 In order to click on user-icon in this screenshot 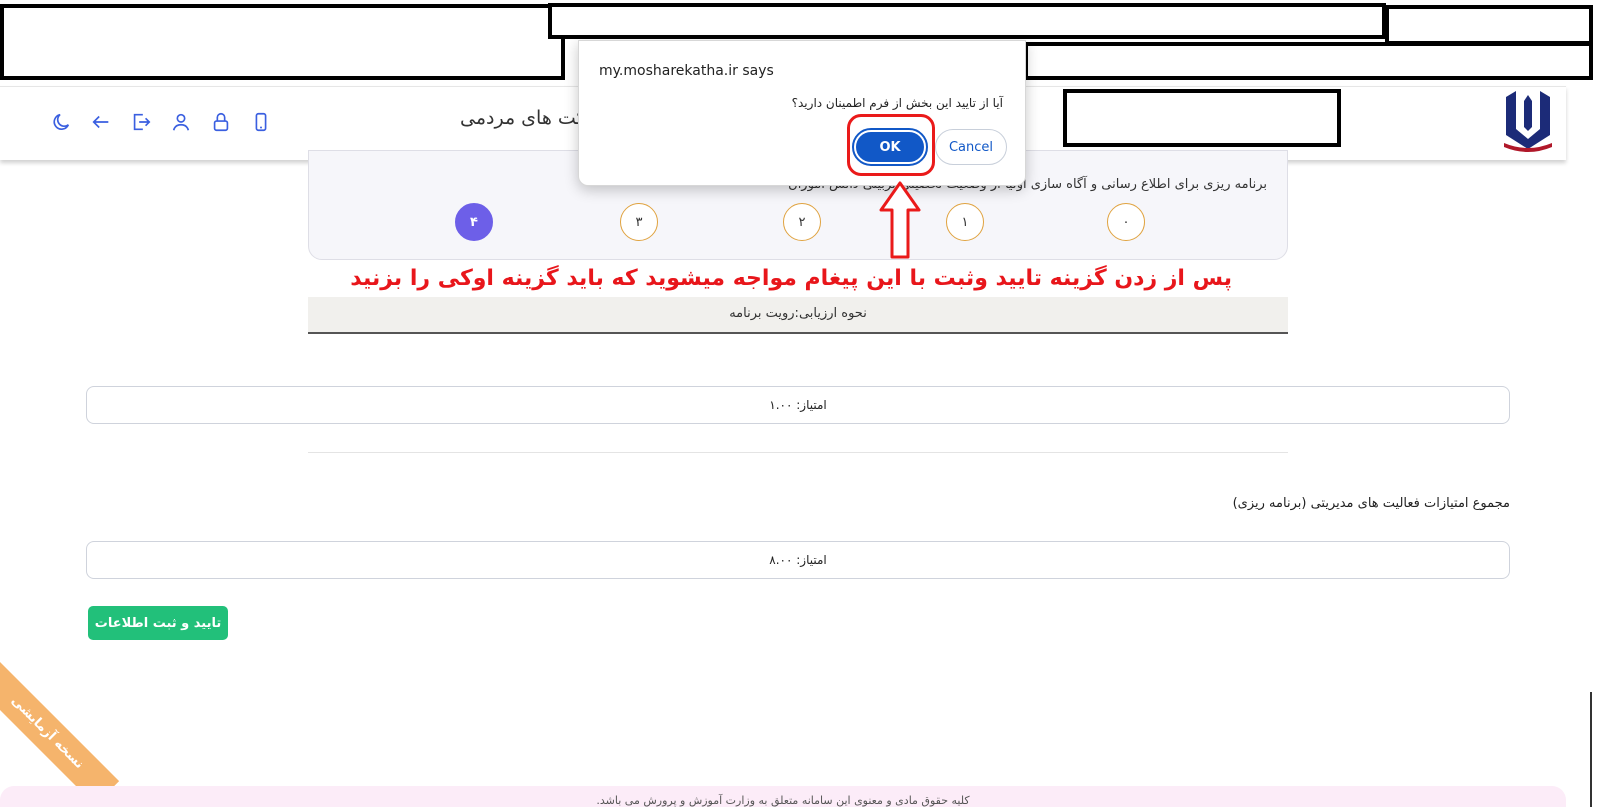, I will do `click(181, 122)`.